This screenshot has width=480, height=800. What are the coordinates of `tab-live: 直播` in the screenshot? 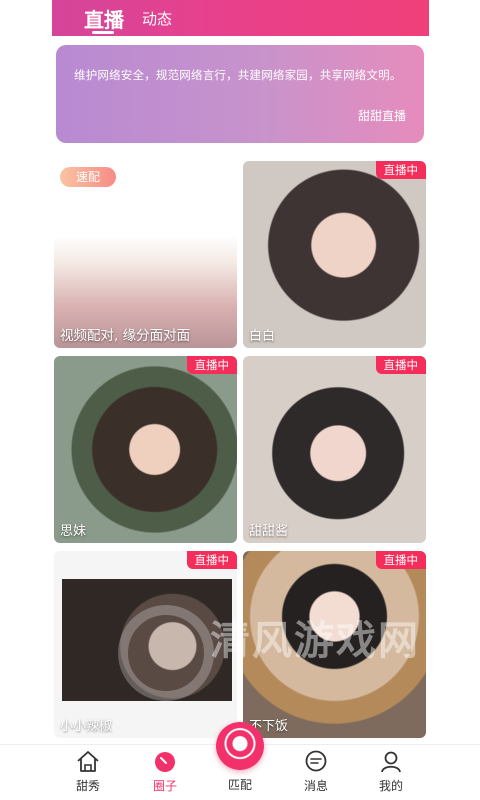 It's located at (104, 18).